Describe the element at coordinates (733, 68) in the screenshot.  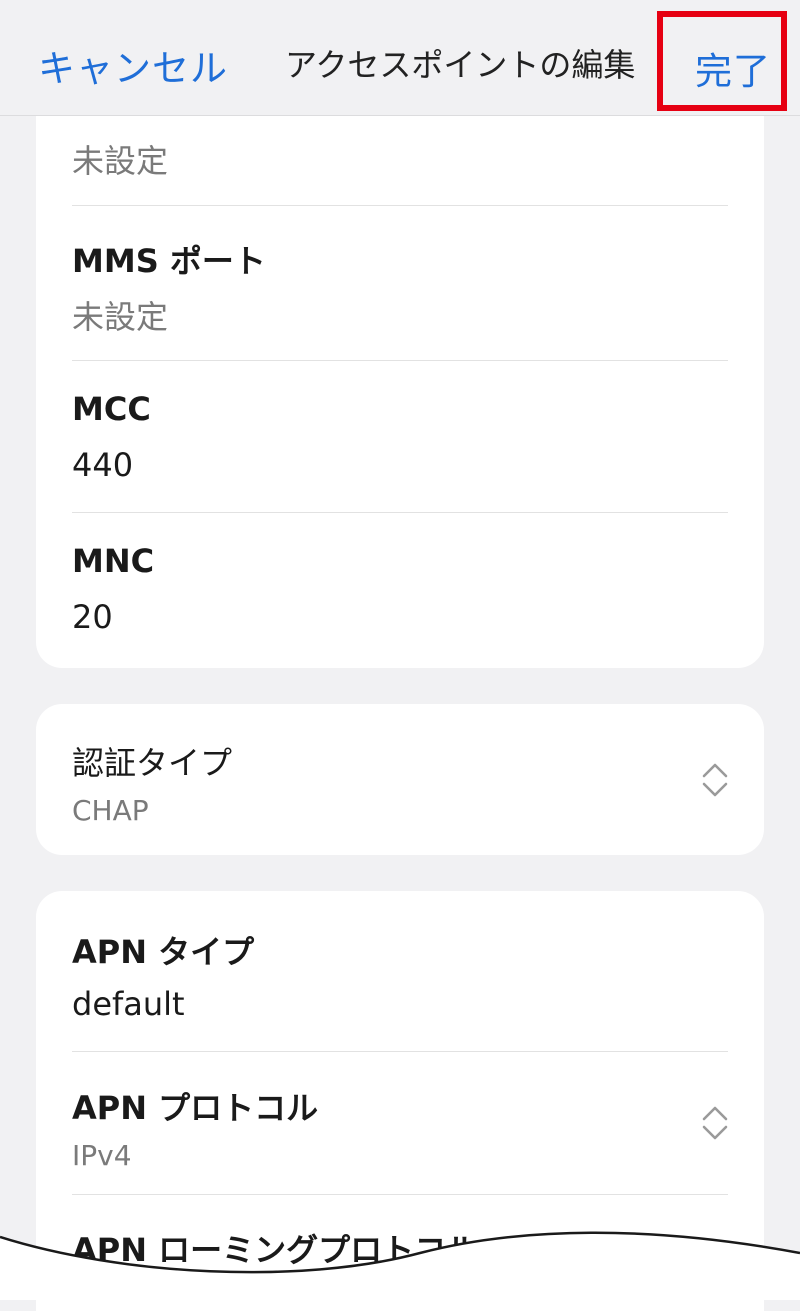
I see `done-button: 完了` at that location.